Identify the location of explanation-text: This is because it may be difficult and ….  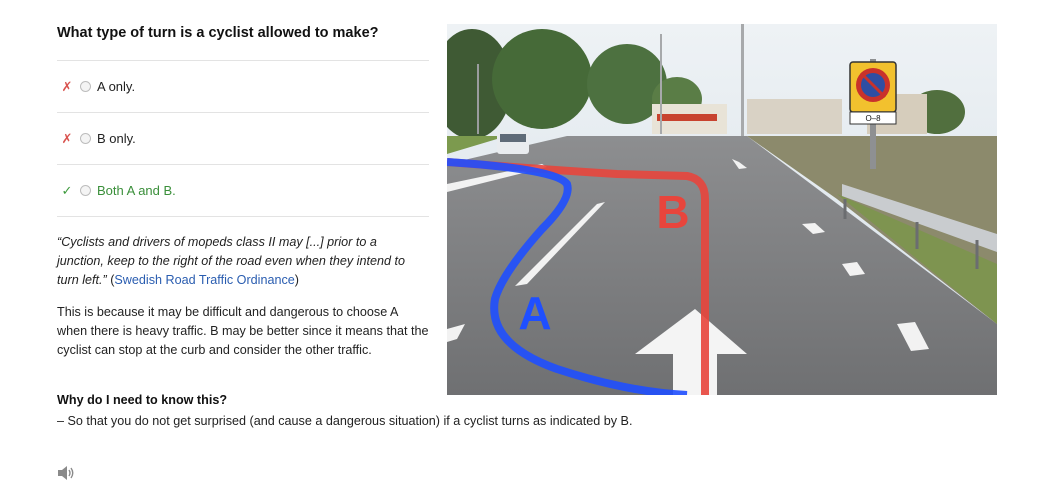
(243, 331).